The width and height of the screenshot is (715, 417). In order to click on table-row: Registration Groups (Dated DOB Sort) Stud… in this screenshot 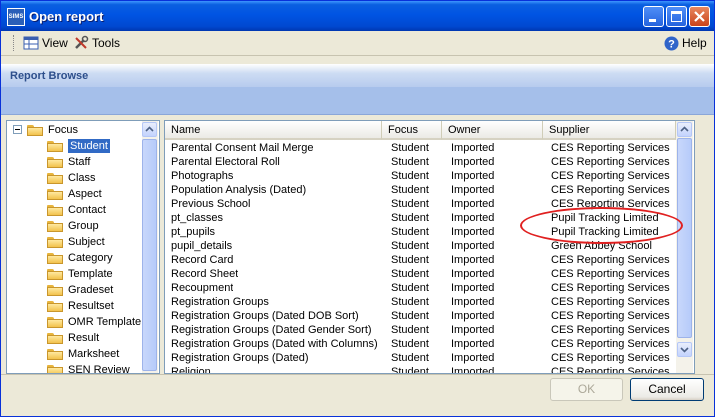, I will do `click(429, 316)`.